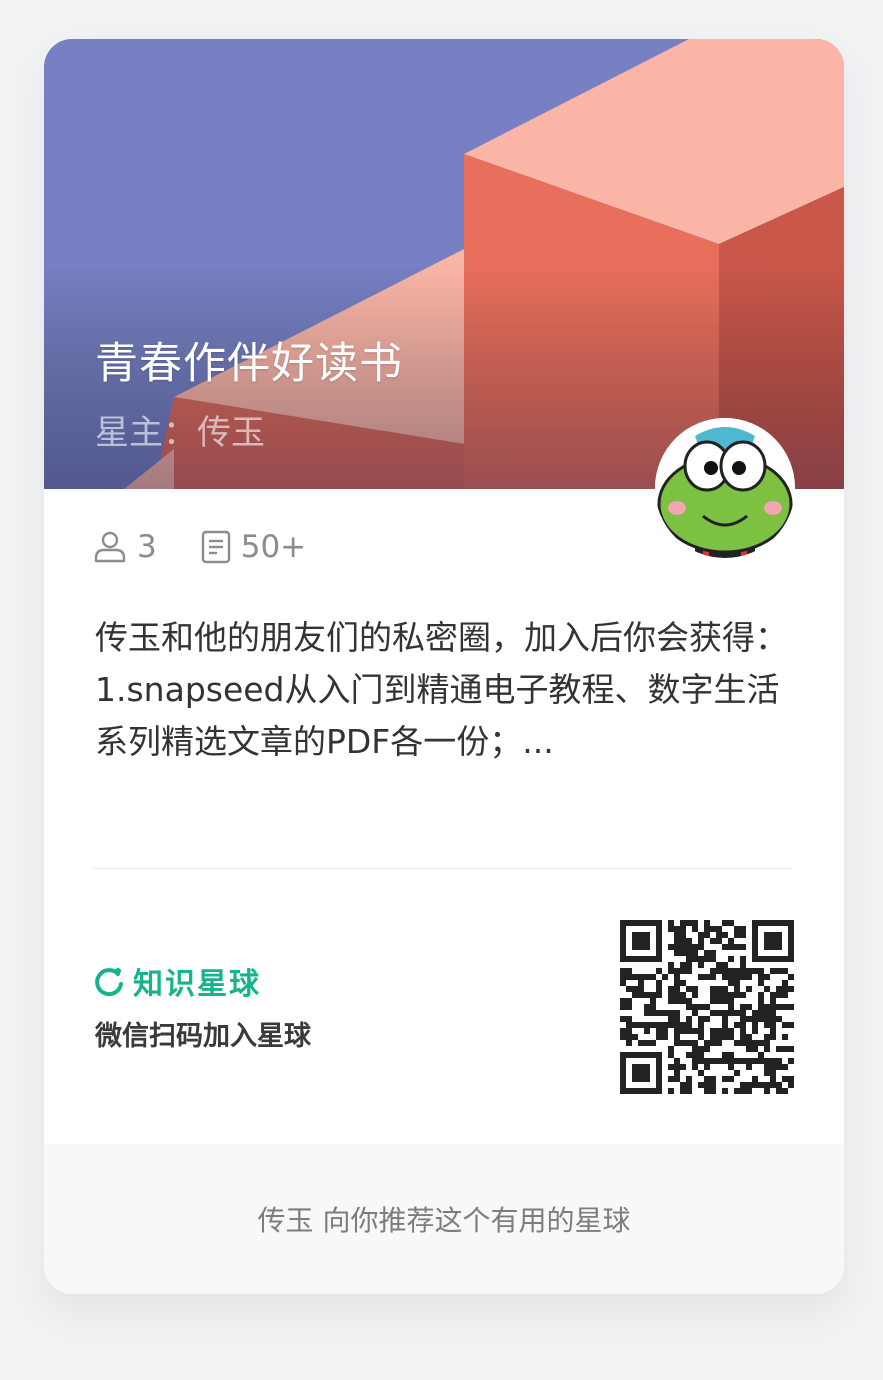 The width and height of the screenshot is (883, 1380). Describe the element at coordinates (441, 637) in the screenshot. I see `description-intro: 传玉和他的朋友们的私密圈，加入后你会获得：` at that location.